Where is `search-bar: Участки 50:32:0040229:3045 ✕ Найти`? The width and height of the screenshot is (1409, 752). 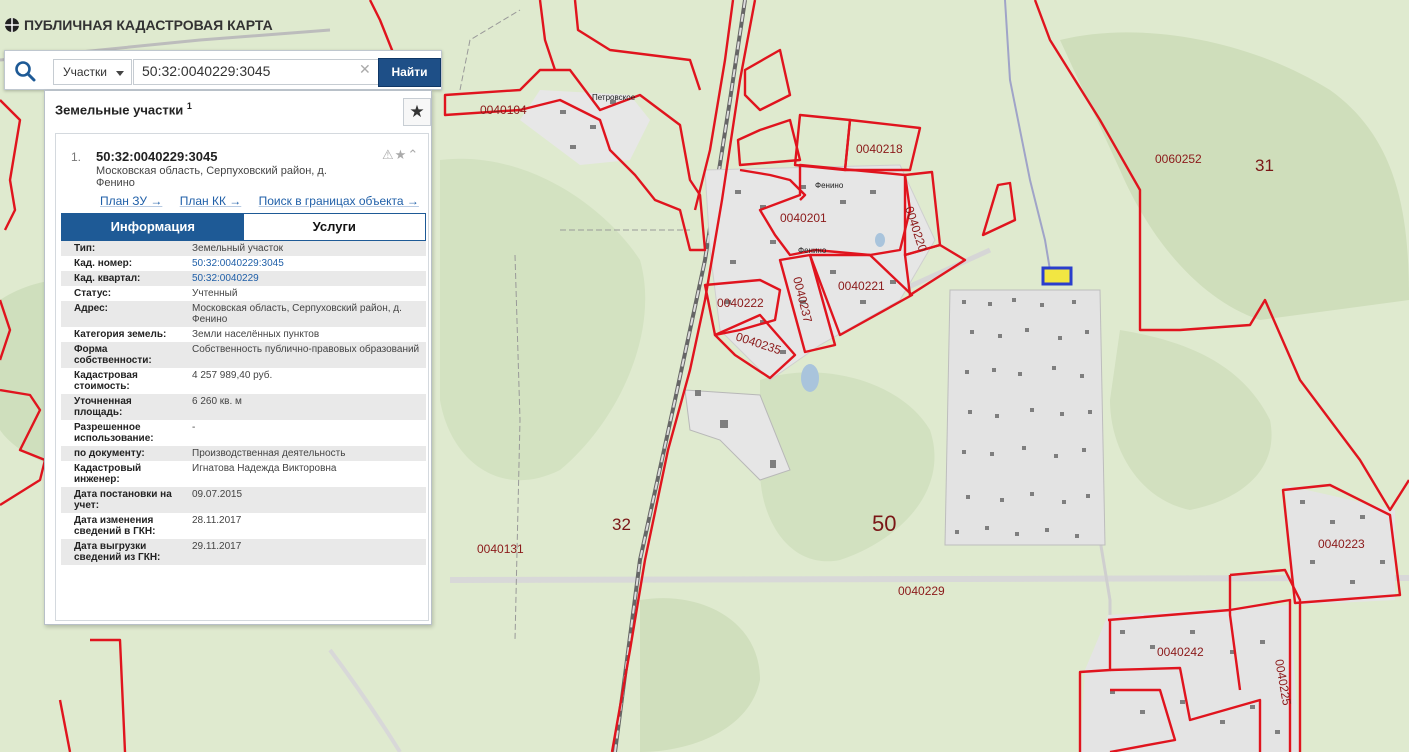 search-bar: Участки 50:32:0040229:3045 ✕ Найти is located at coordinates (223, 70).